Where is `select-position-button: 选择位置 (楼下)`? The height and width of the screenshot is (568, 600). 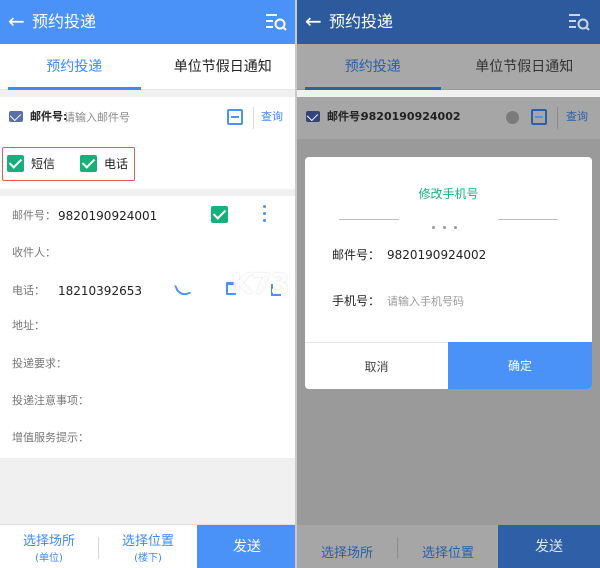 select-position-button: 选择位置 (楼下) is located at coordinates (148, 546).